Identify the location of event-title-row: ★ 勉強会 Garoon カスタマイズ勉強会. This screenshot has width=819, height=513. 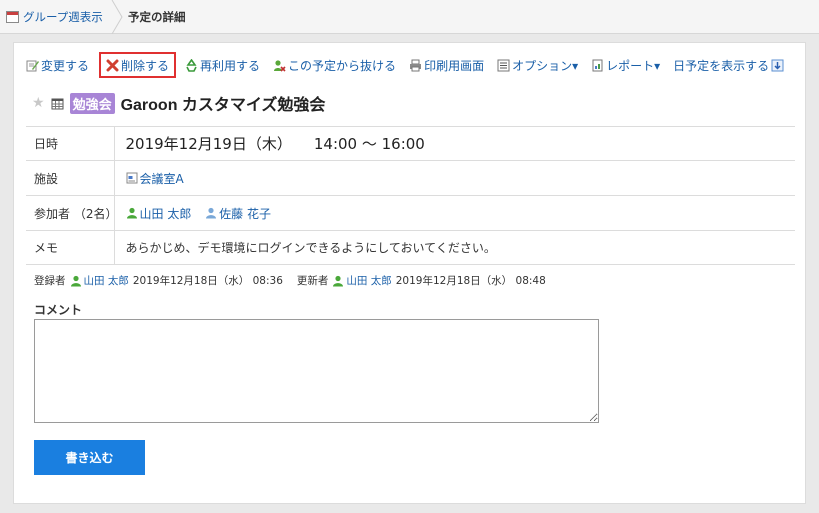
(178, 103).